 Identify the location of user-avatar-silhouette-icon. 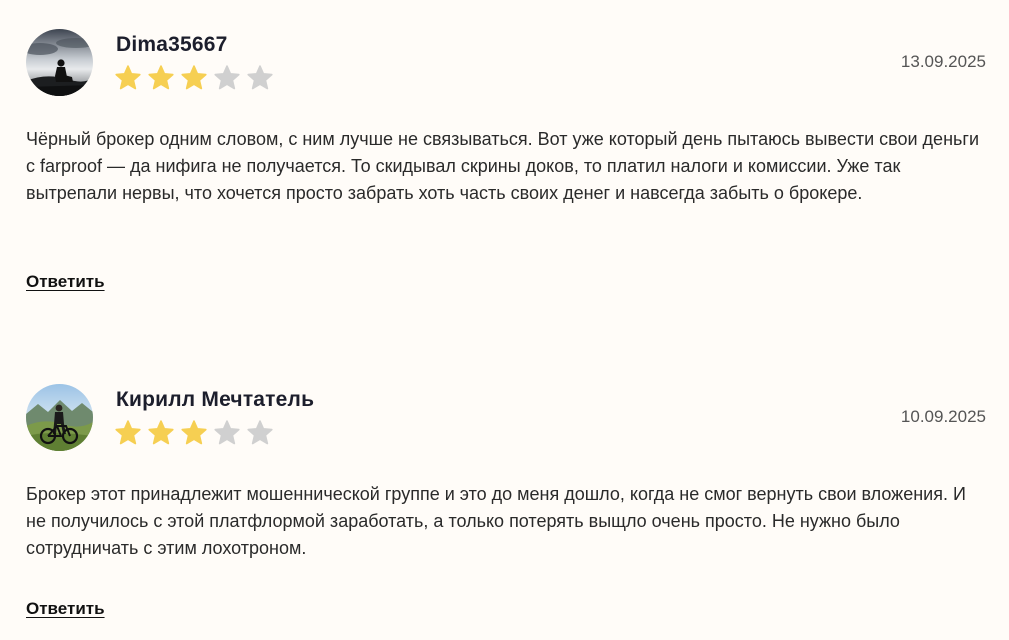
(59, 62).